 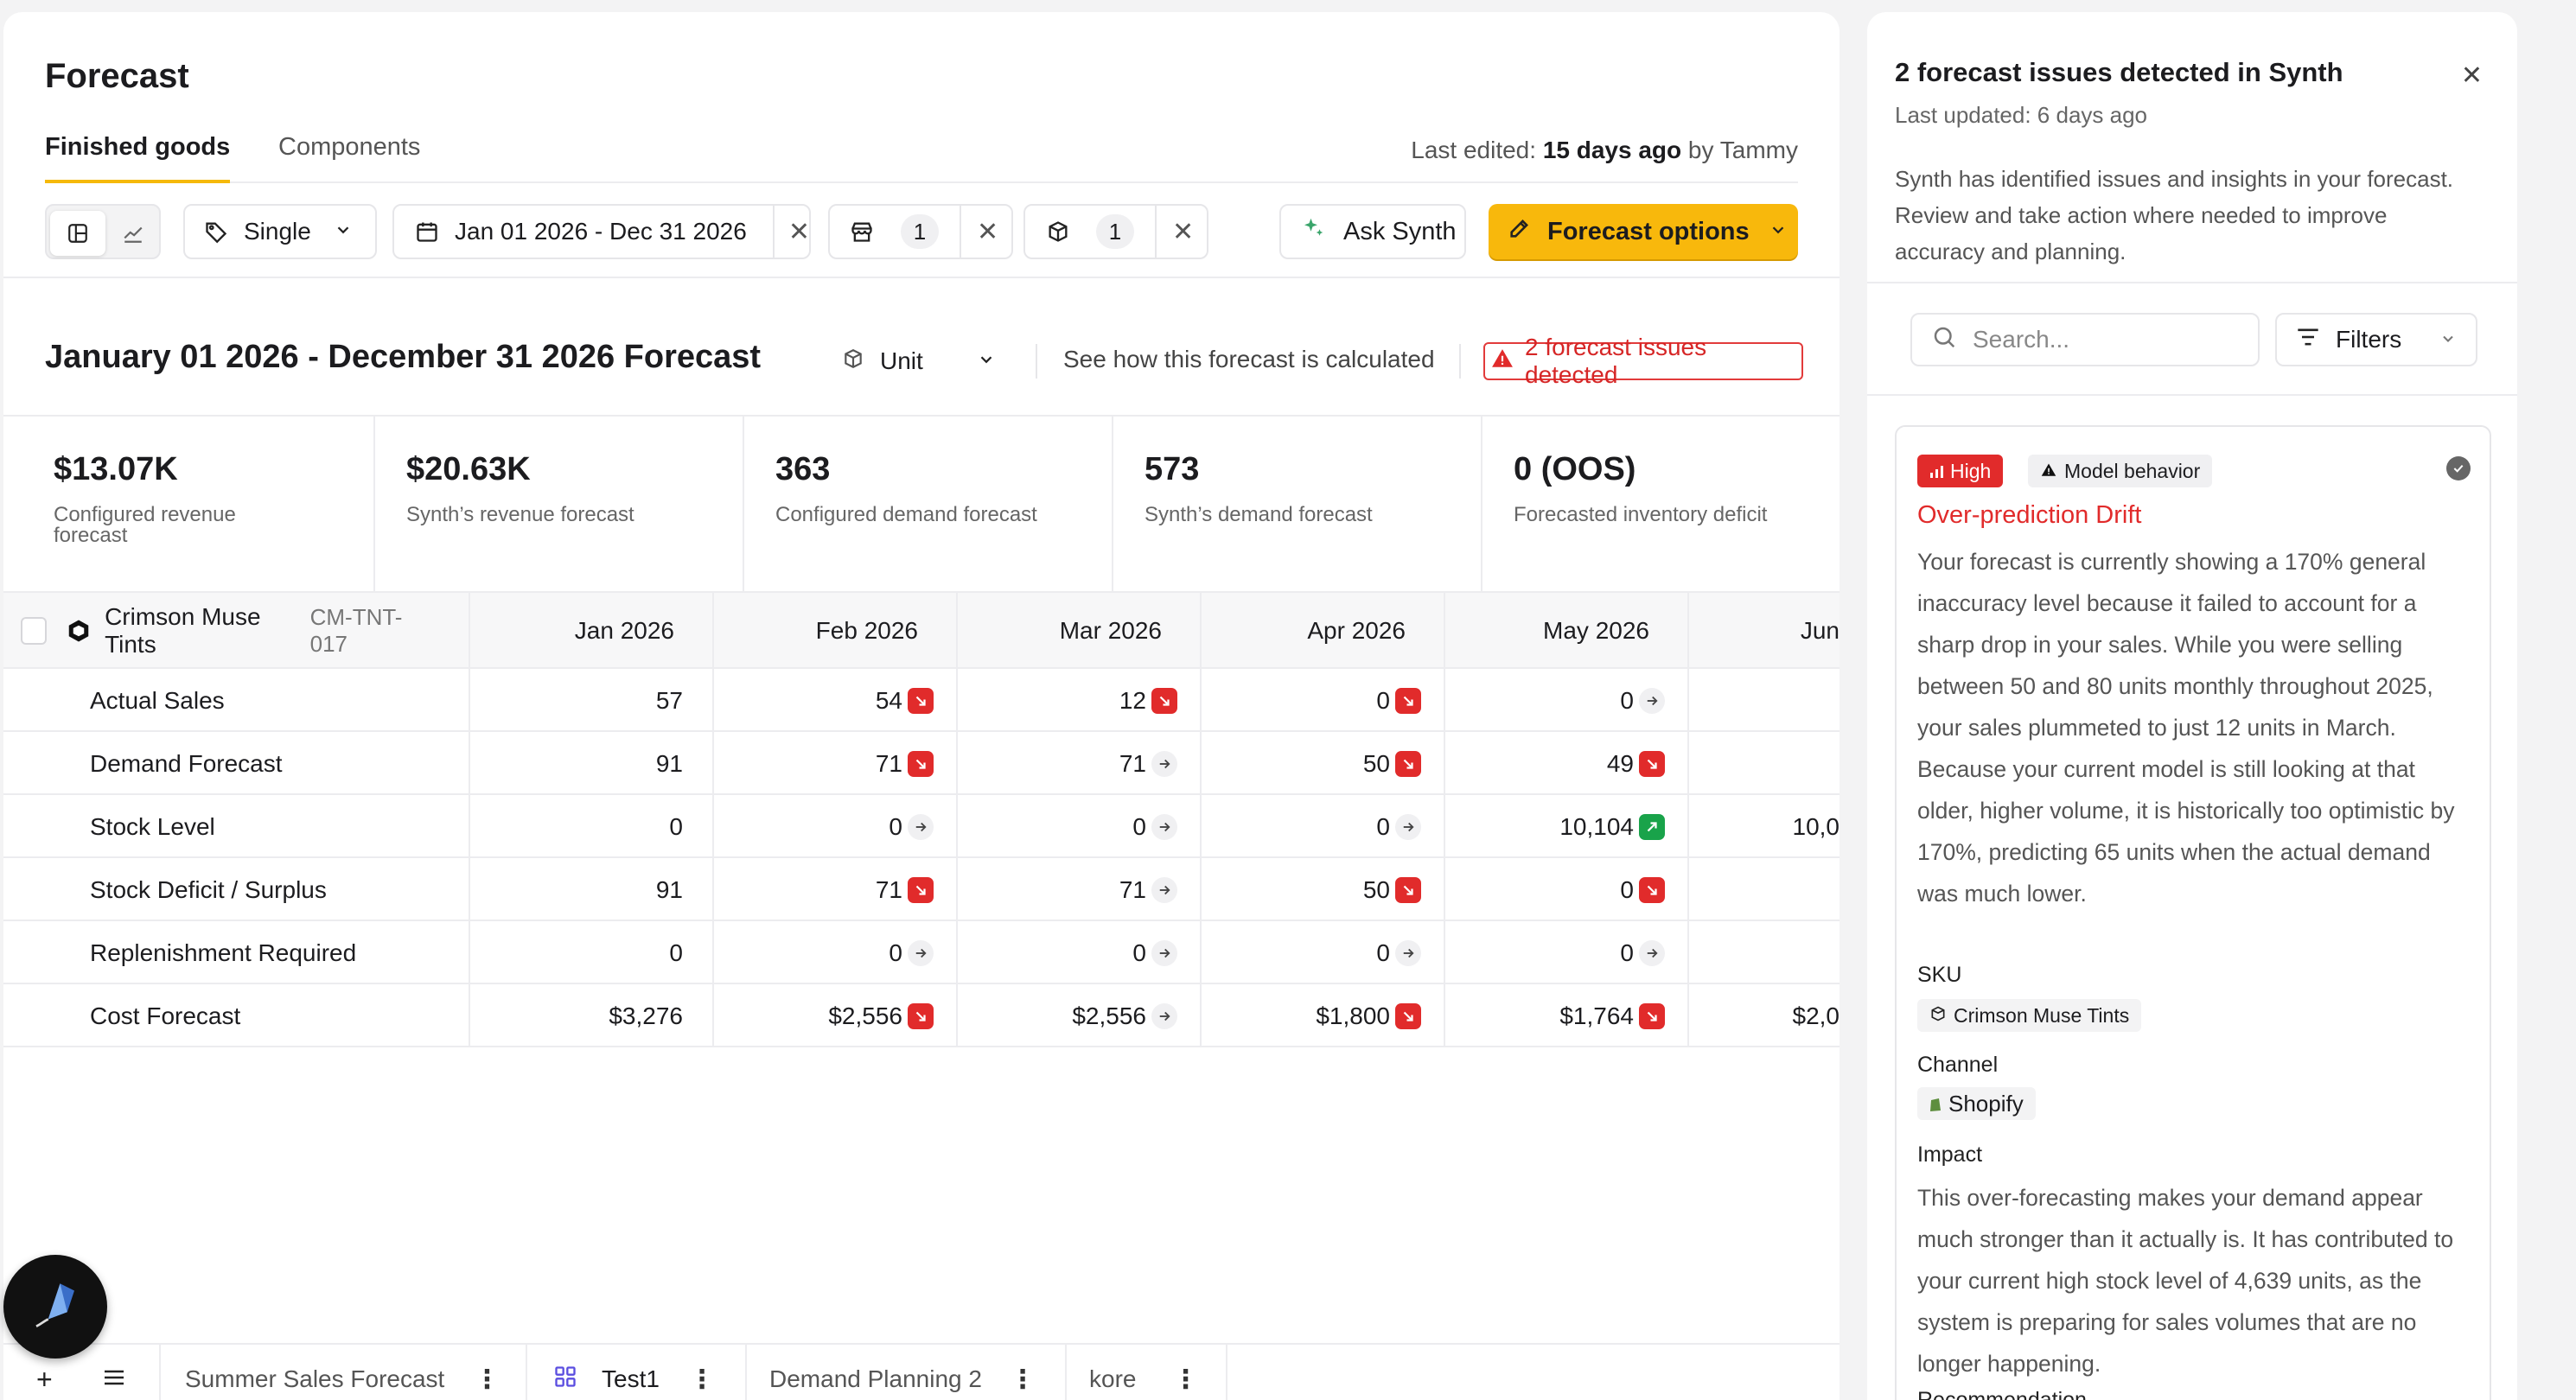 What do you see at coordinates (1612, 150) in the screenshot?
I see `last-edited-value: 15 days ago` at bounding box center [1612, 150].